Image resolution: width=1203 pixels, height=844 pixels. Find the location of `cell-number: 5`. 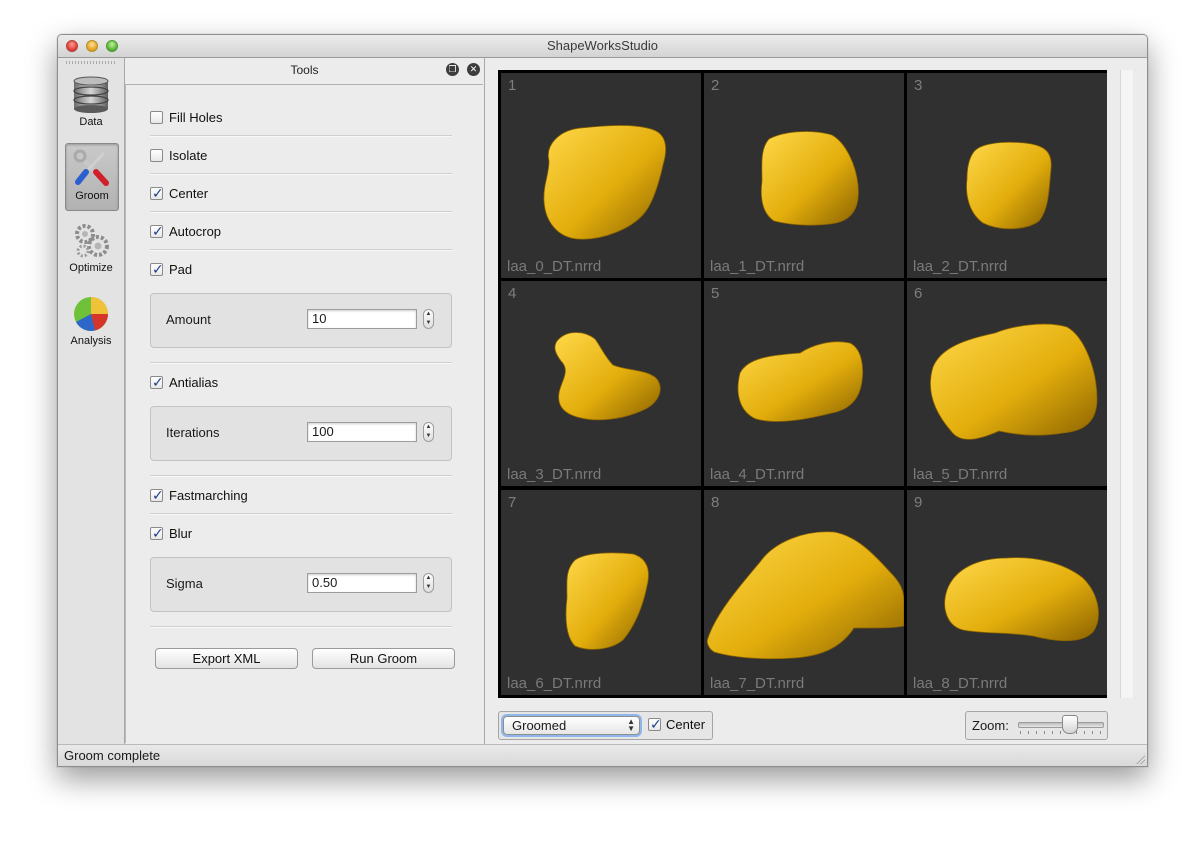

cell-number: 5 is located at coordinates (715, 293).